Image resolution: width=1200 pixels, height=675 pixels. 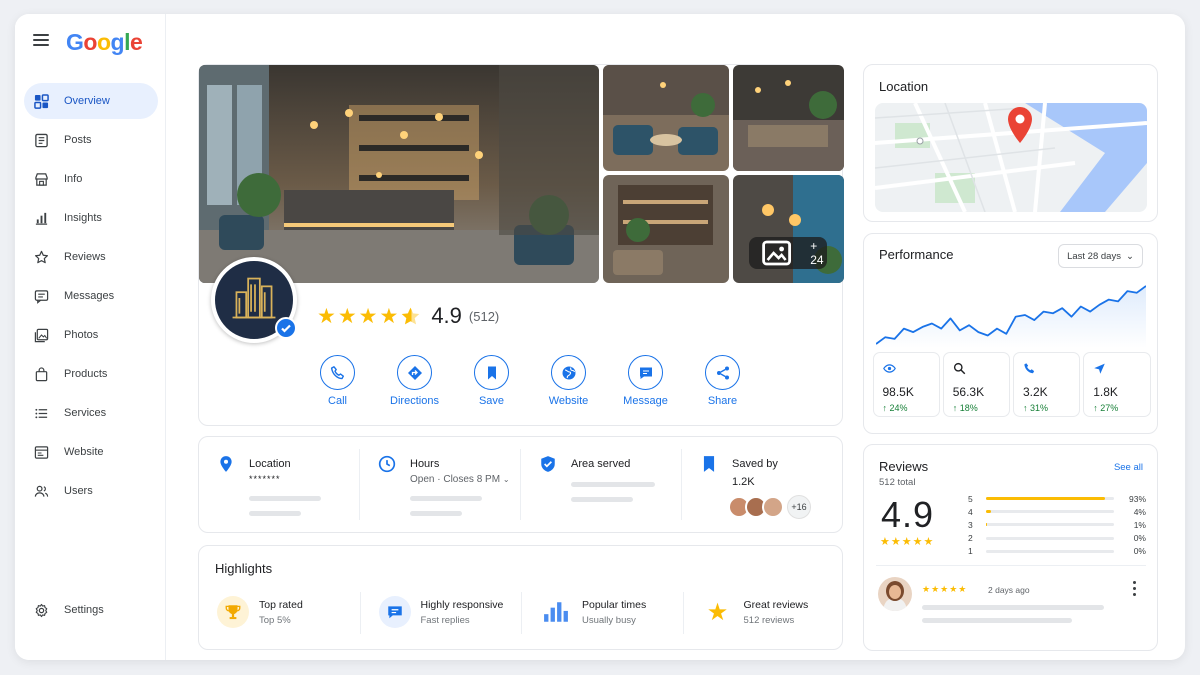 What do you see at coordinates (1139, 511) in the screenshot?
I see `distribution-percent: 4%` at bounding box center [1139, 511].